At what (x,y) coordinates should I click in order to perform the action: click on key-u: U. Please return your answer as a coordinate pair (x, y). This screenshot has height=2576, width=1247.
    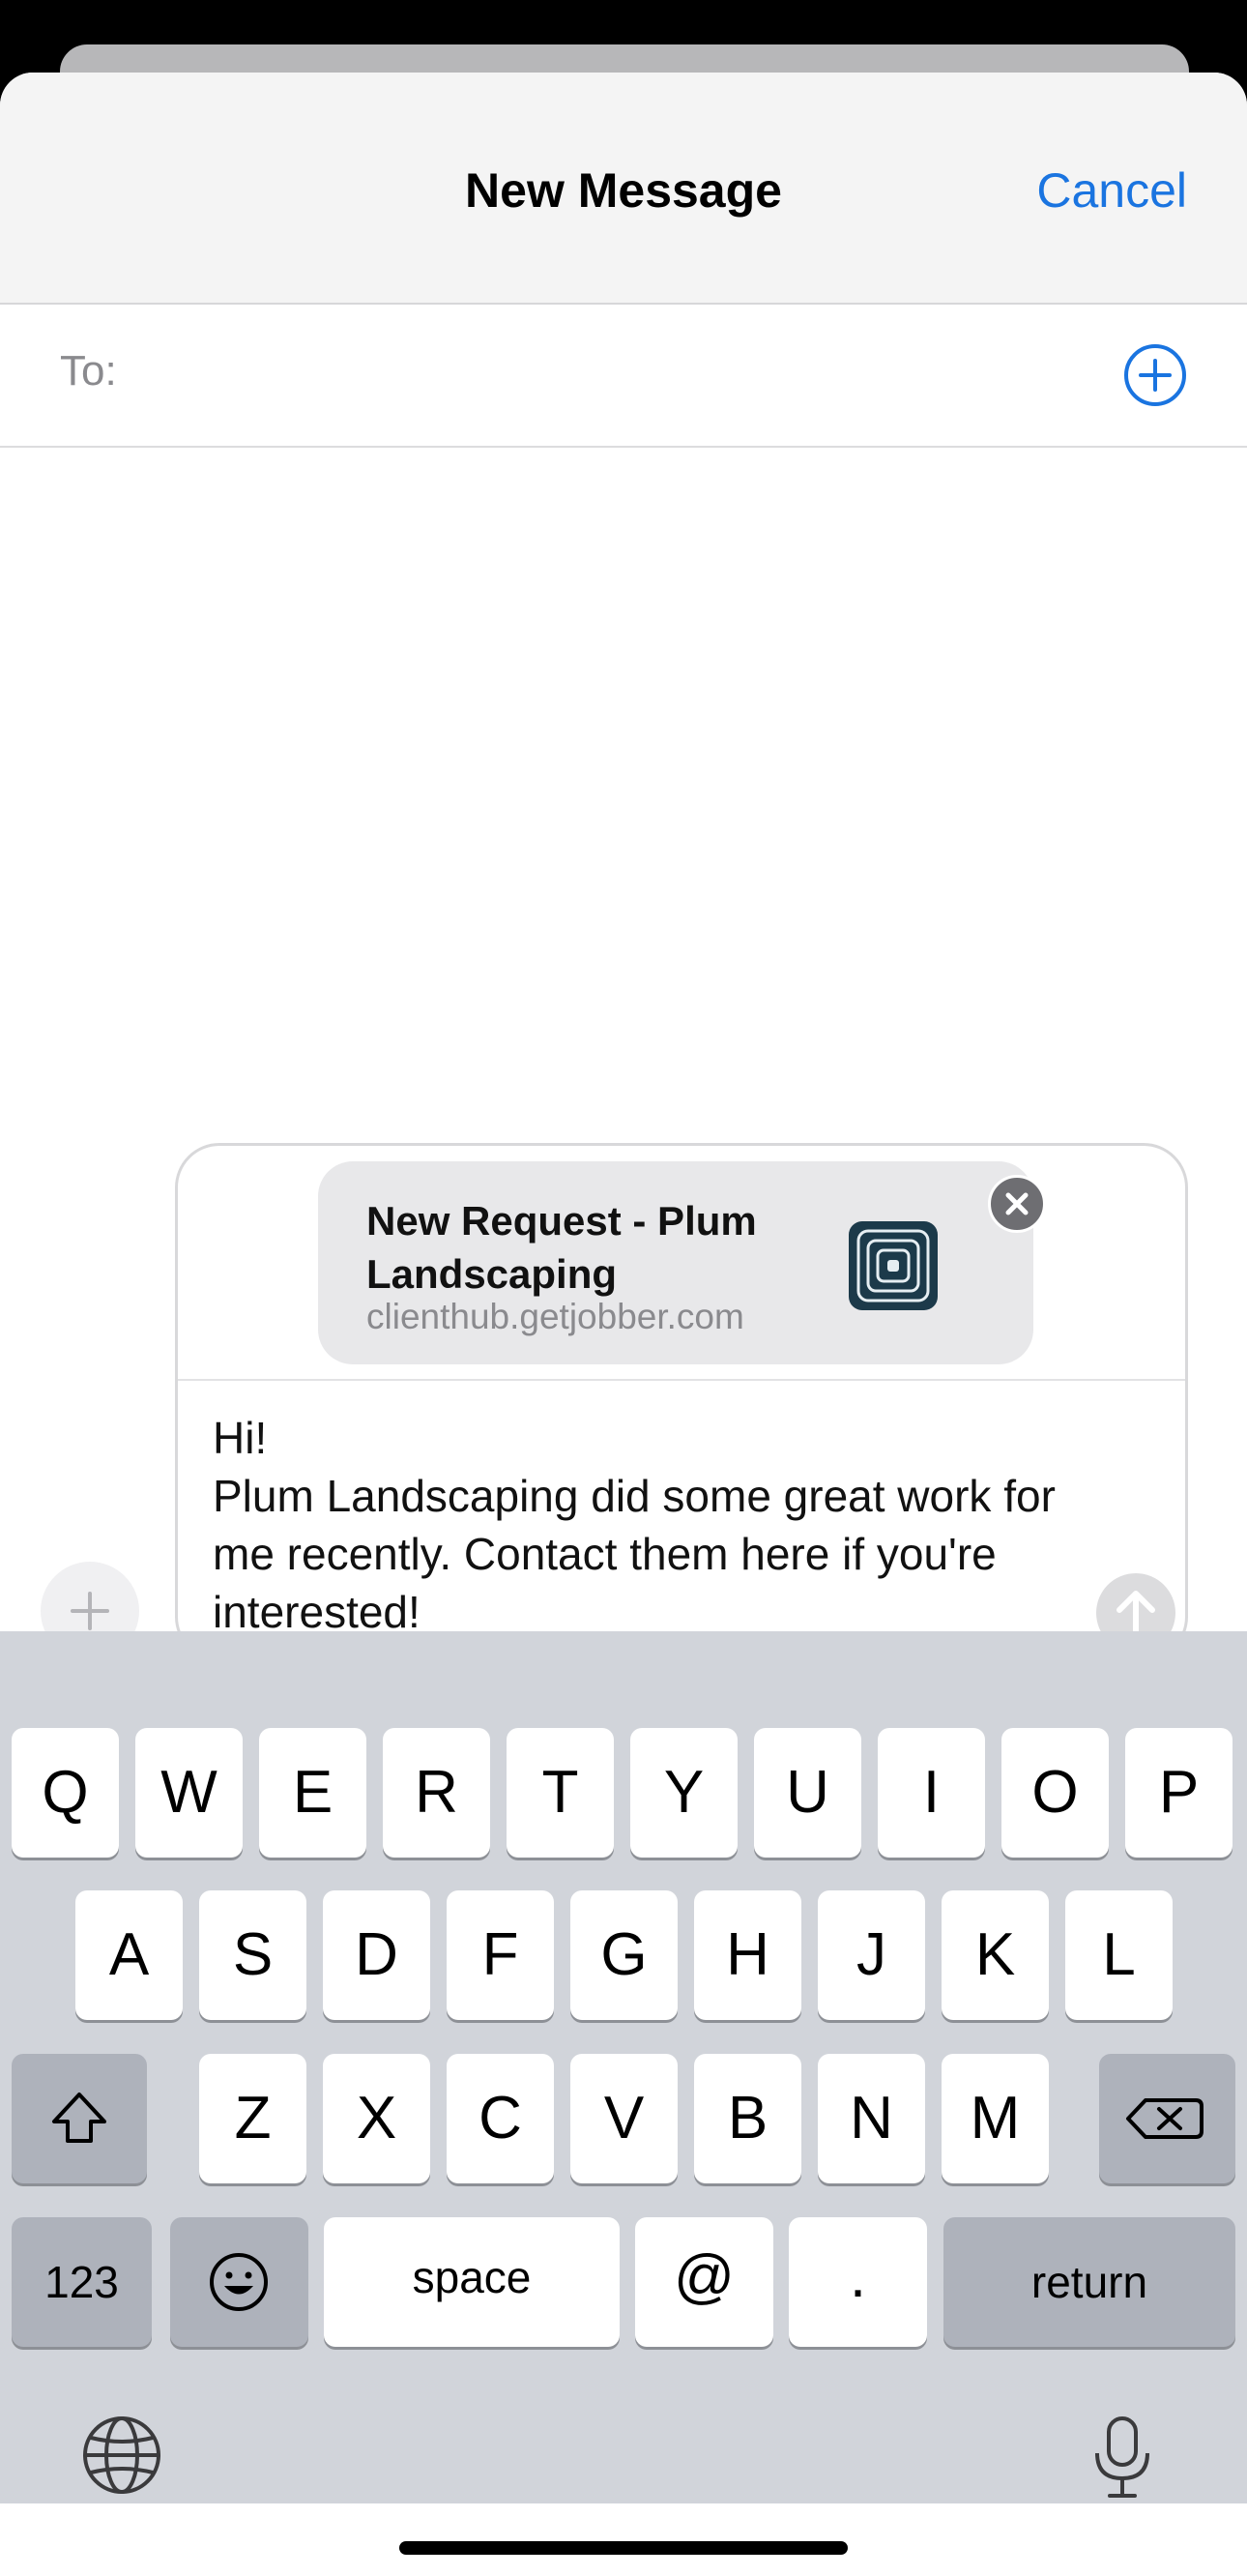
    Looking at the image, I should click on (808, 1793).